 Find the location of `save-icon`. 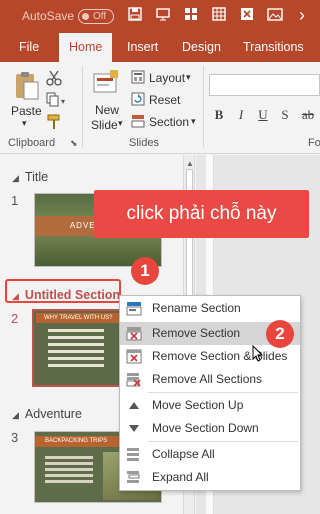

save-icon is located at coordinates (135, 15).